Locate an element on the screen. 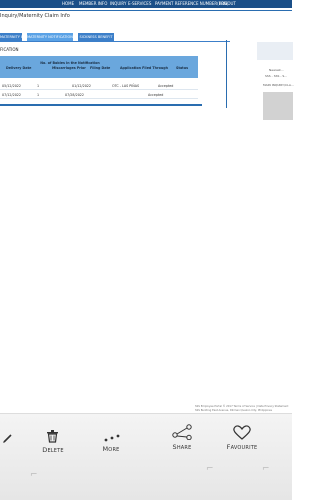 The image size is (320, 500). trash-icon is located at coordinates (52, 436).